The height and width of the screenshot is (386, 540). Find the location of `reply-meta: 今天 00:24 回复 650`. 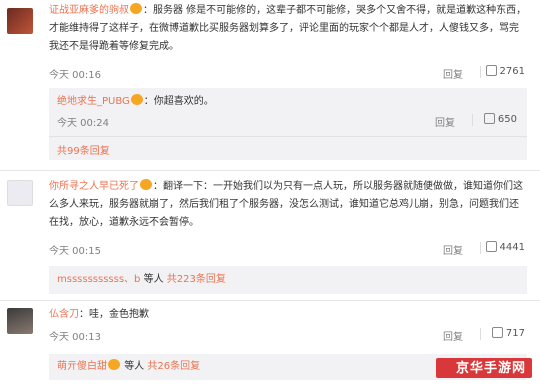

reply-meta: 今天 00:24 回复 650 is located at coordinates (288, 121).